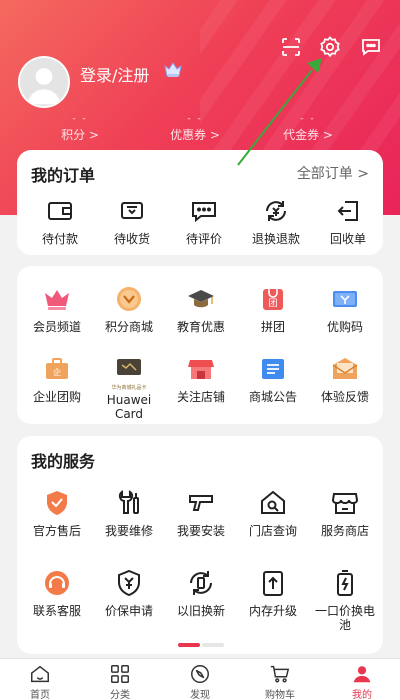 The image size is (400, 700). I want to click on refund-icon, so click(276, 211).